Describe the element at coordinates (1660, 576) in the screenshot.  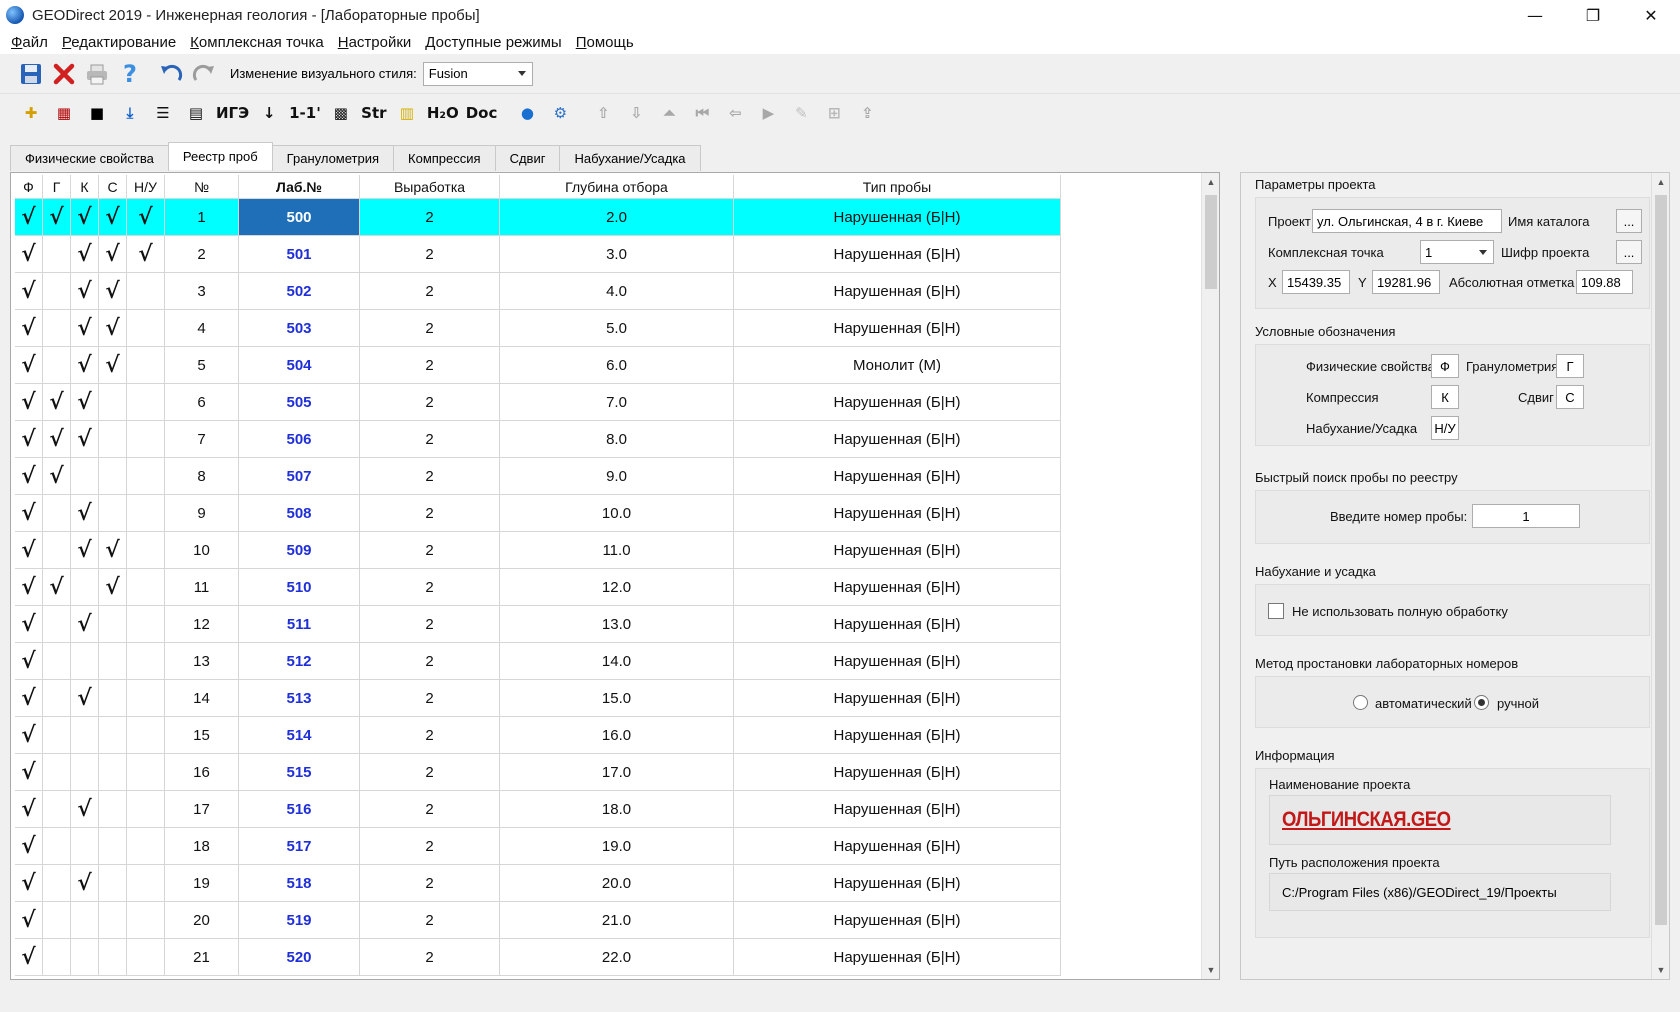
I see `panel-scrollbar: ▲ ▼` at that location.